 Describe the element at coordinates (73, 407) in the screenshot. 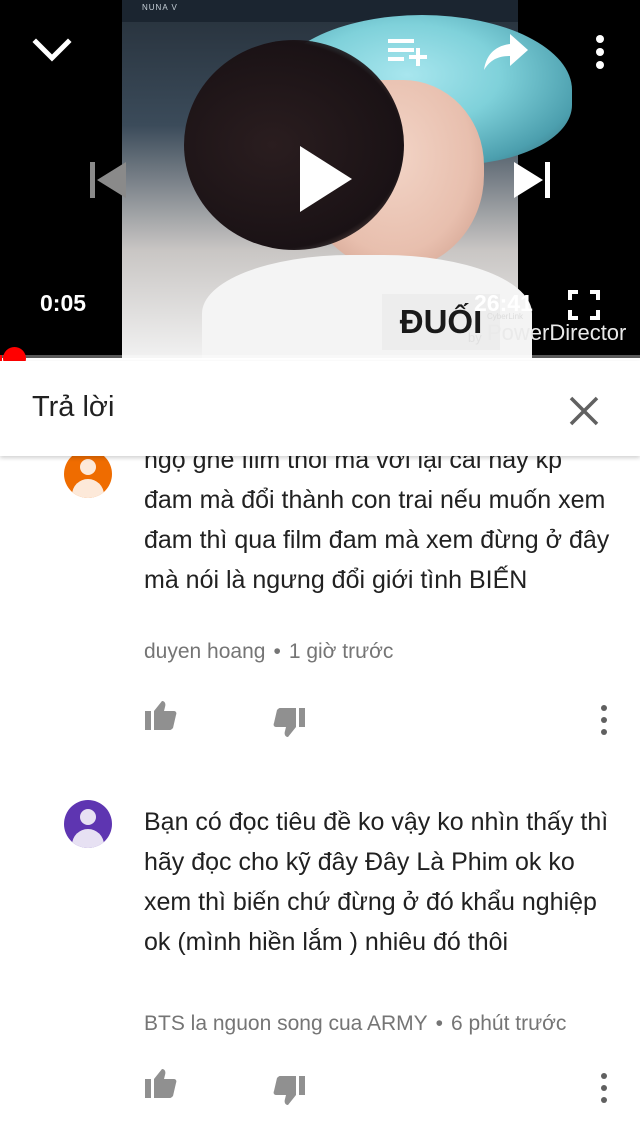

I see `reply-panel-title: Trả lời` at that location.